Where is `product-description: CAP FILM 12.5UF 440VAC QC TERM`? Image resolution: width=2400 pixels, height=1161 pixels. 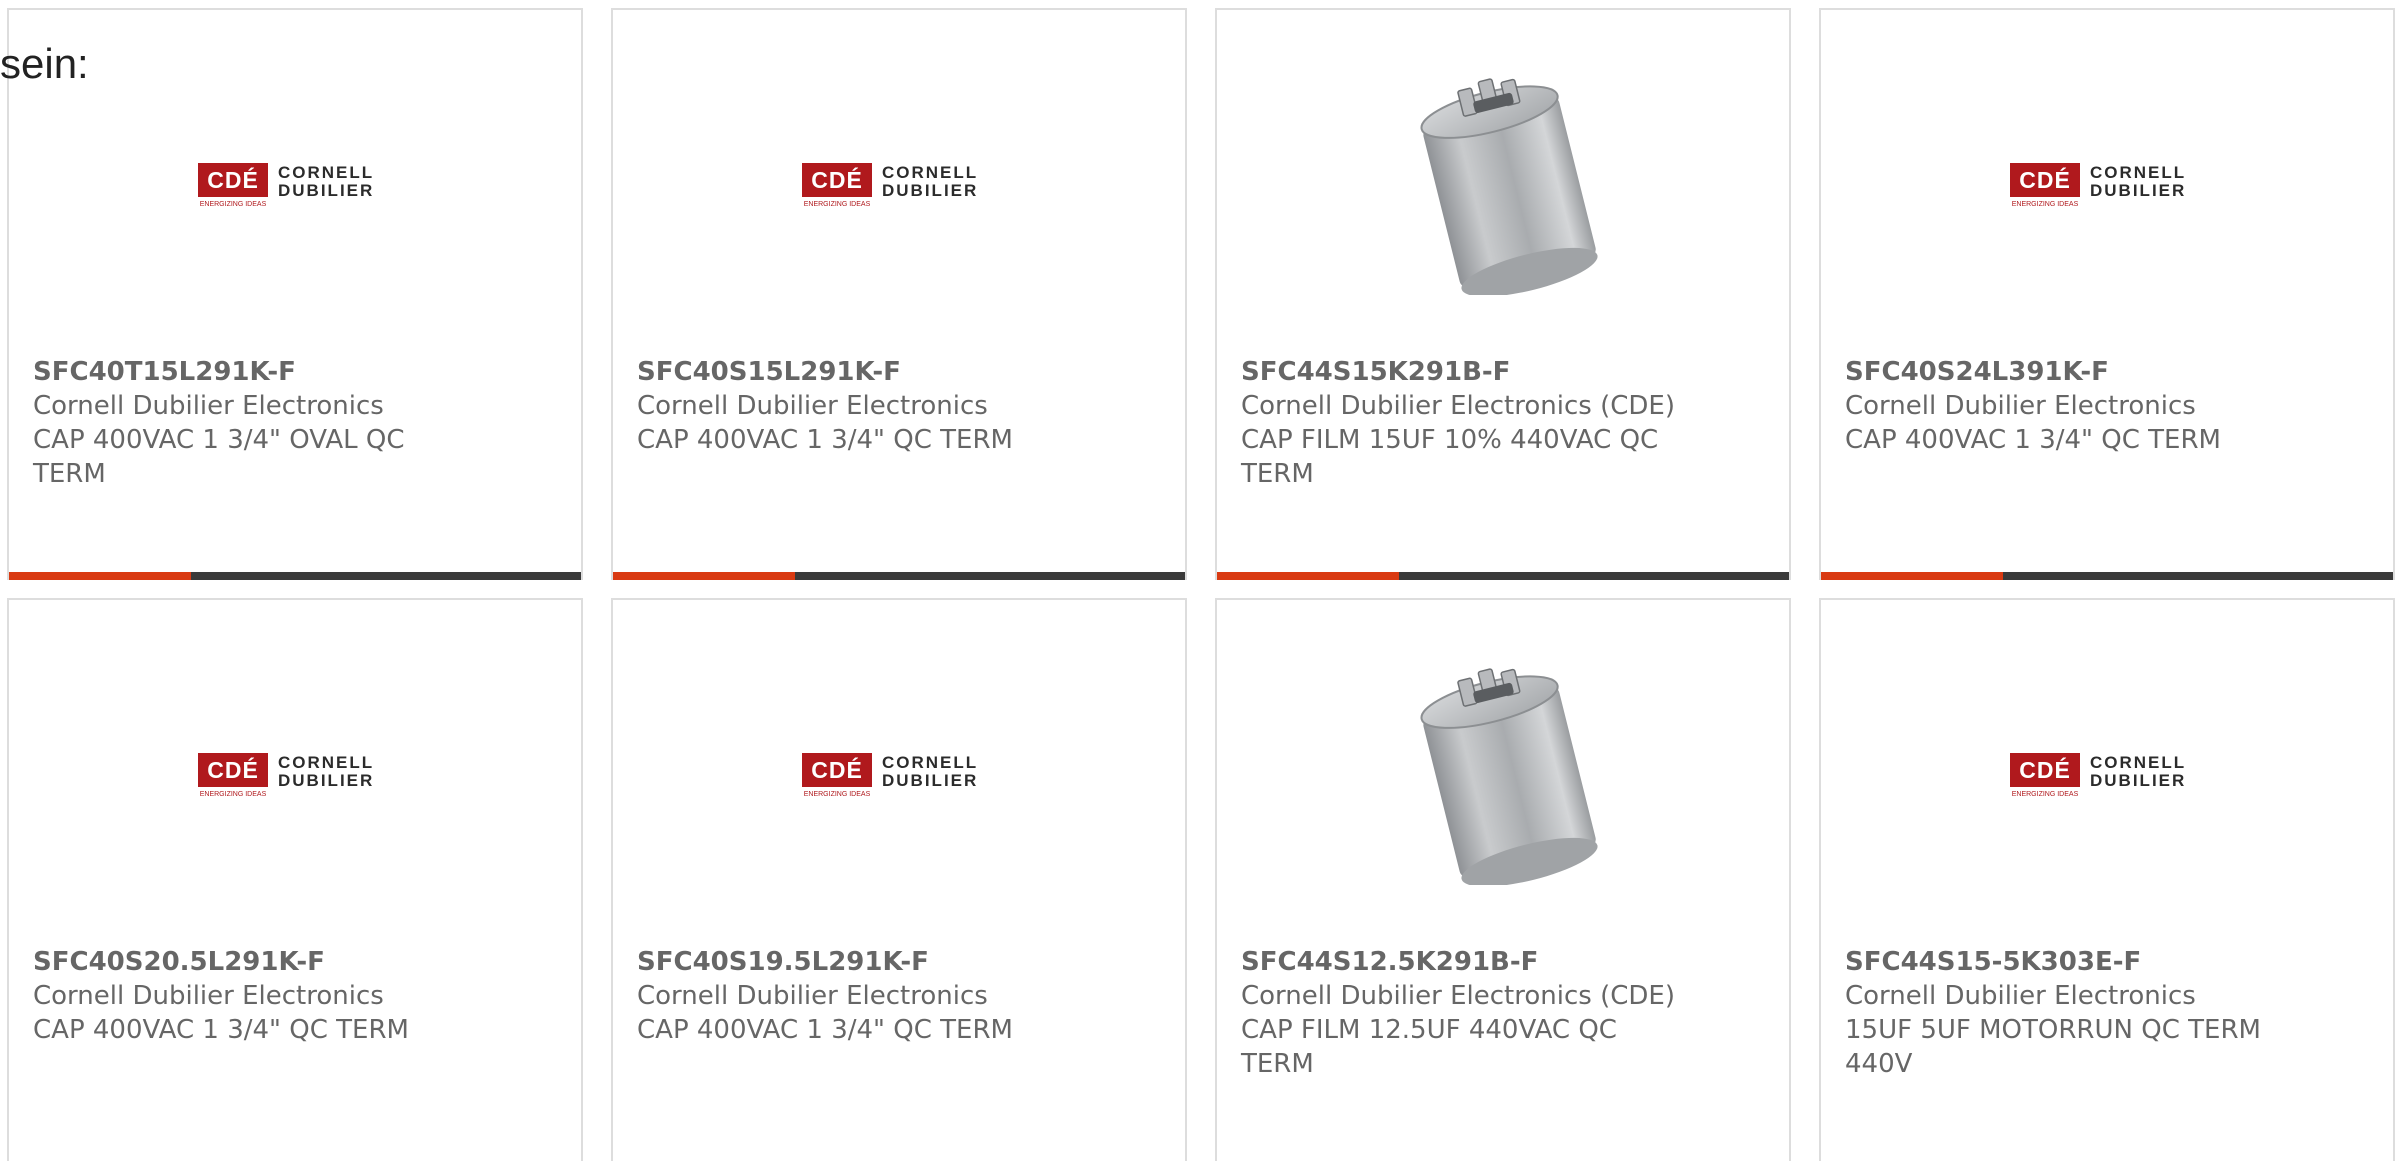
product-description: CAP FILM 12.5UF 440VAC QC TERM is located at coordinates (1429, 1047).